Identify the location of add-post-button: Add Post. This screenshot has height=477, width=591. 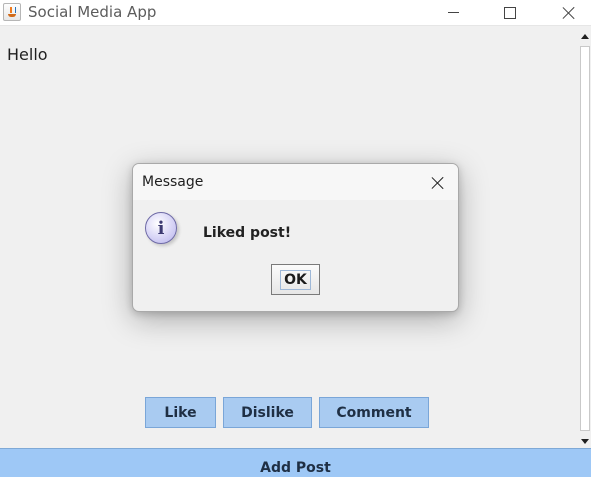
(295, 462).